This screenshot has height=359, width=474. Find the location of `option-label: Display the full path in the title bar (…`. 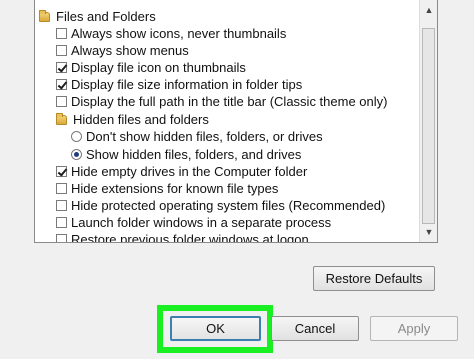

option-label: Display the full path in the title bar (… is located at coordinates (229, 101).